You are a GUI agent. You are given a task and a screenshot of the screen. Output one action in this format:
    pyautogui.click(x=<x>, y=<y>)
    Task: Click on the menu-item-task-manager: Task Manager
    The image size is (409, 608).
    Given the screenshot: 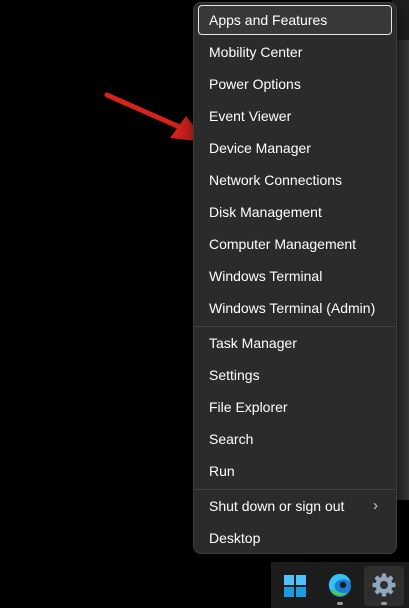 What is the action you would take?
    pyautogui.click(x=295, y=343)
    